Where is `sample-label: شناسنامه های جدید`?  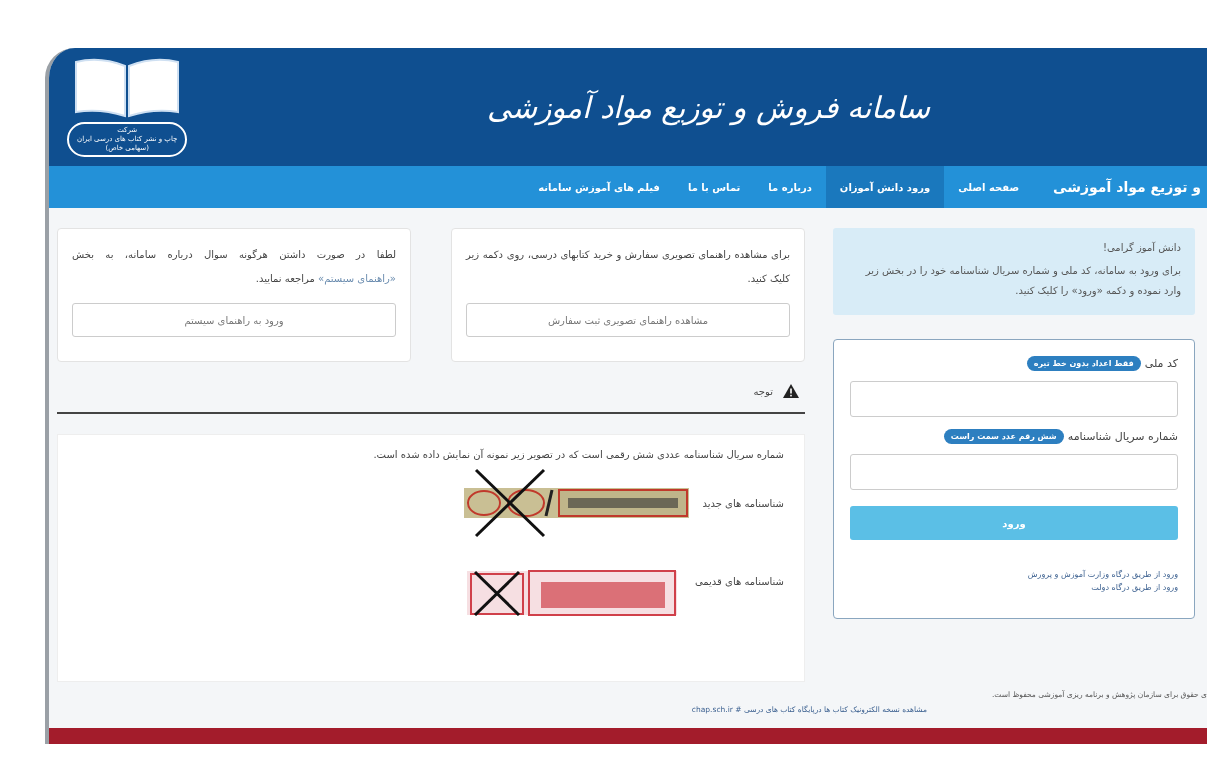
sample-label: شناسنامه های جدید is located at coordinates (743, 503).